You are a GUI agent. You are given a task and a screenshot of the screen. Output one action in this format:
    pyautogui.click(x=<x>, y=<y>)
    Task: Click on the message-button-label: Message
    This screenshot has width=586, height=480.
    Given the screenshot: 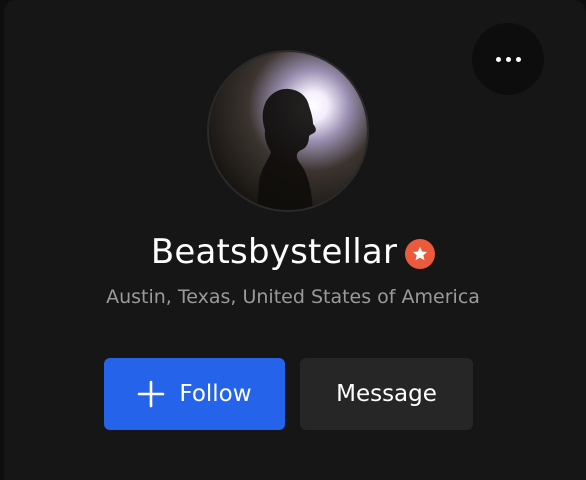 What is the action you would take?
    pyautogui.click(x=386, y=394)
    